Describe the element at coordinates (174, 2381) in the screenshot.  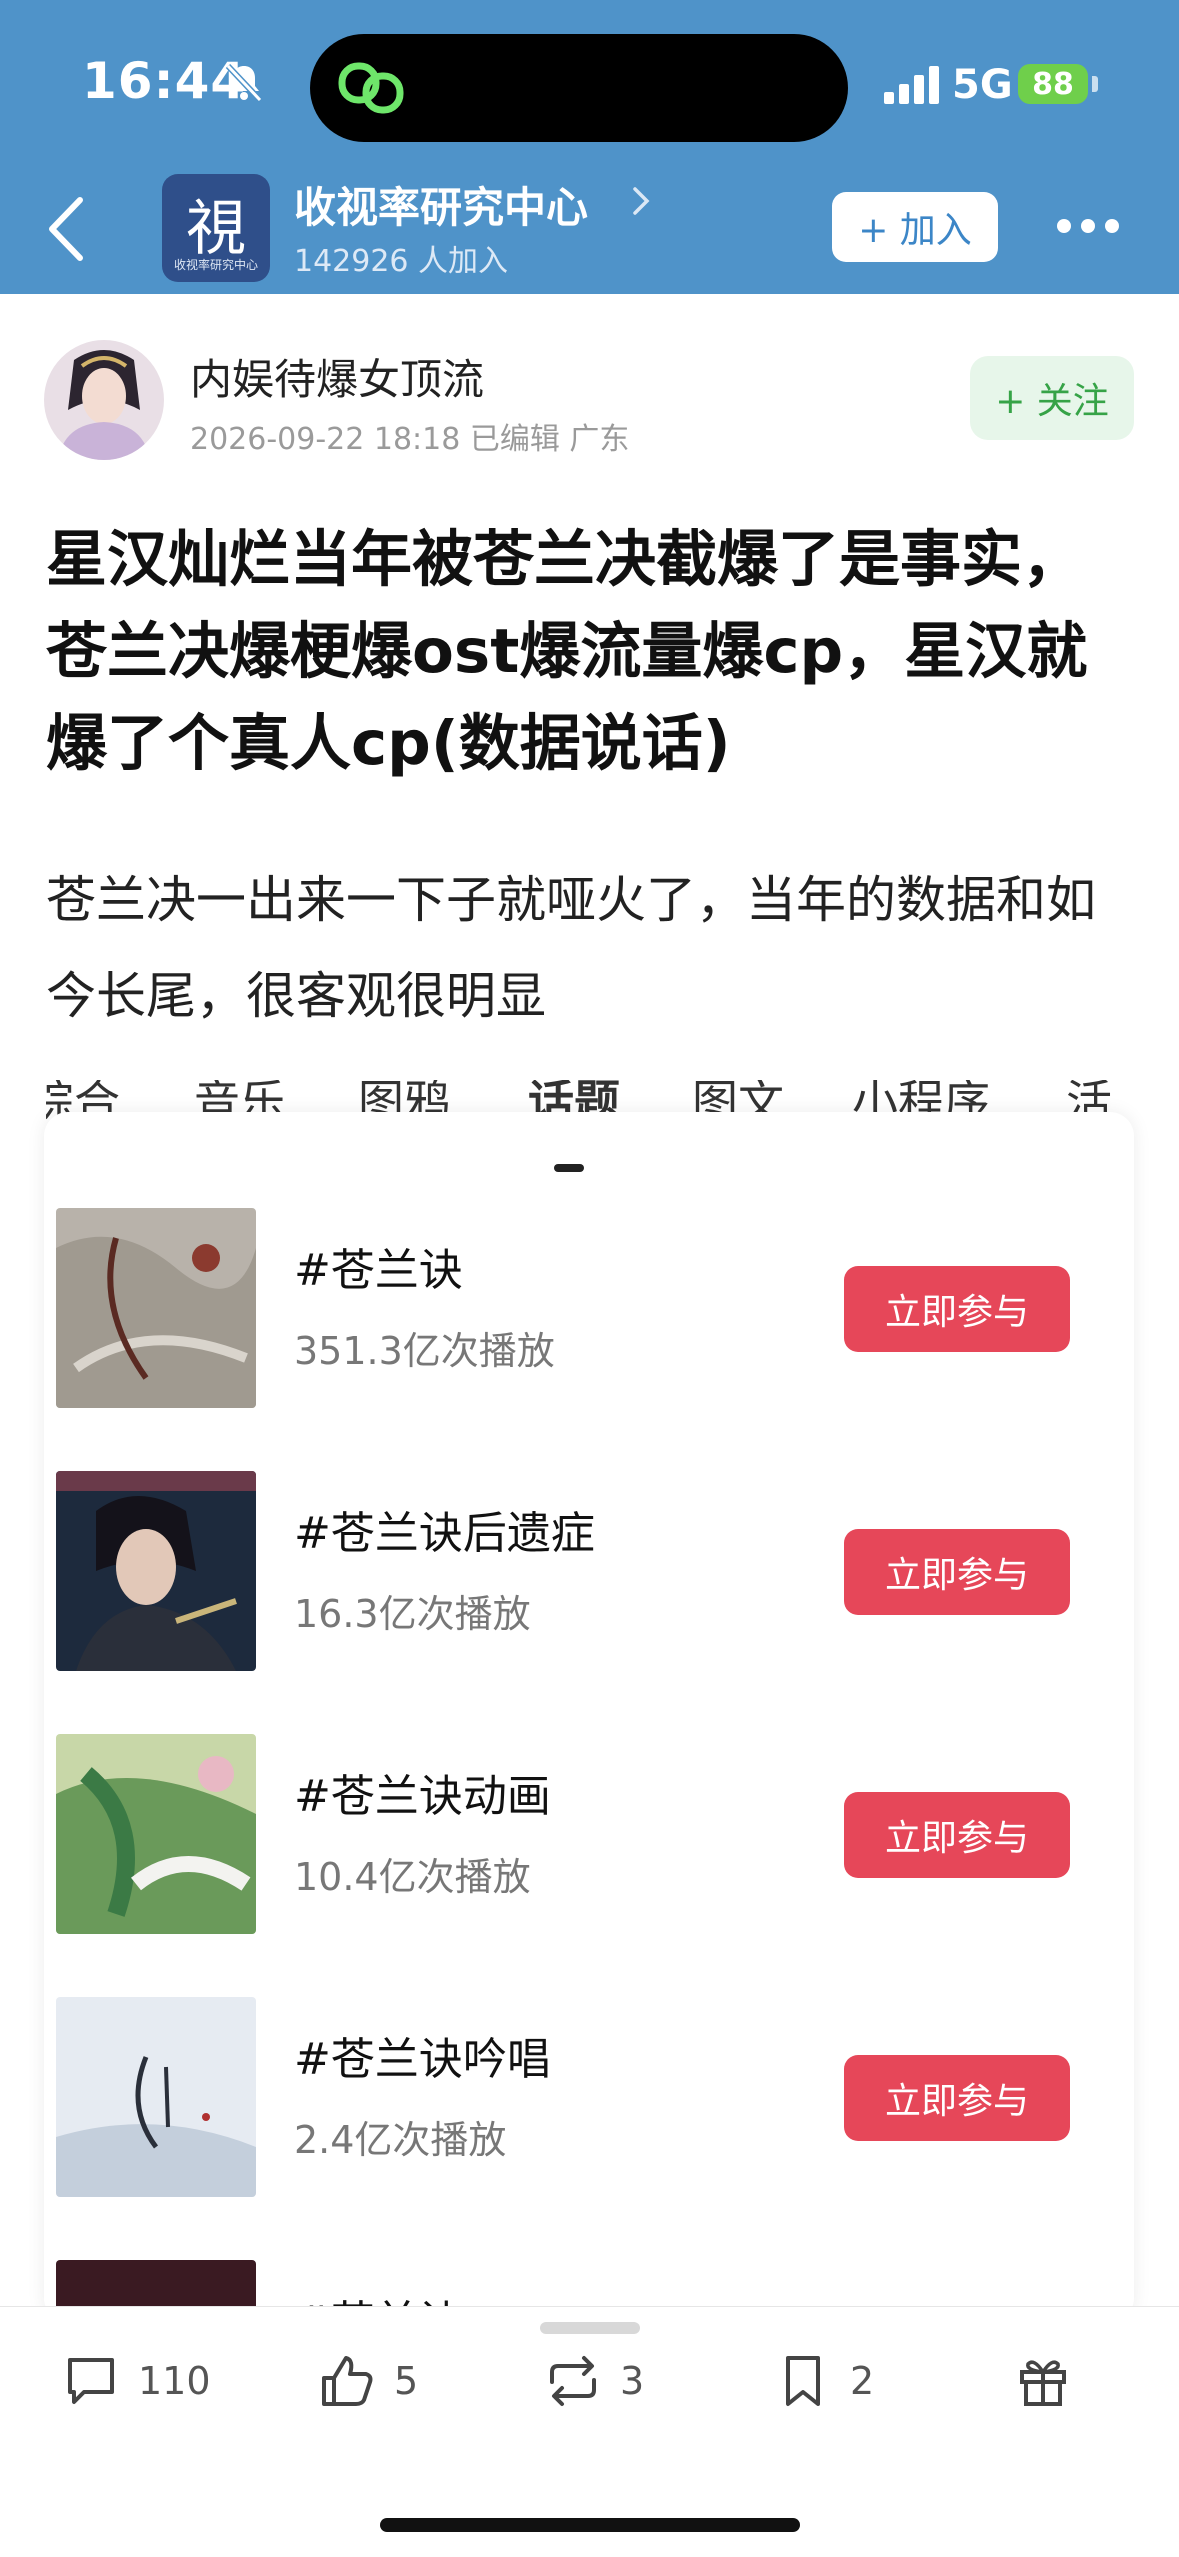
I see `comment-count: 110` at that location.